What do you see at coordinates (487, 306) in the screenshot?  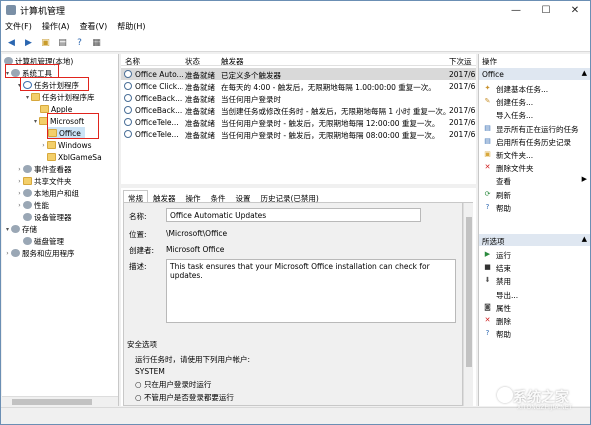 I see `properties-icon: ◙` at bounding box center [487, 306].